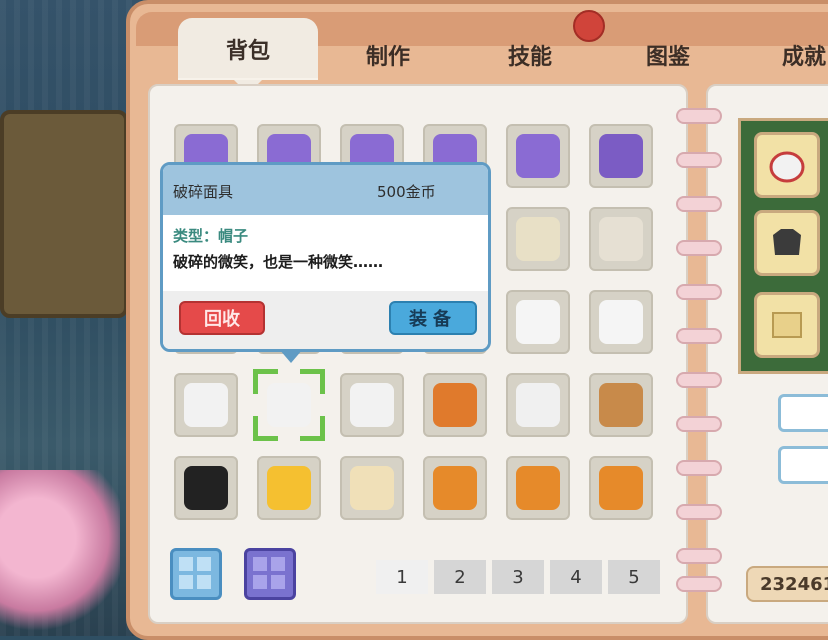  Describe the element at coordinates (203, 192) in the screenshot. I see `item-name: 破碎面具` at that location.